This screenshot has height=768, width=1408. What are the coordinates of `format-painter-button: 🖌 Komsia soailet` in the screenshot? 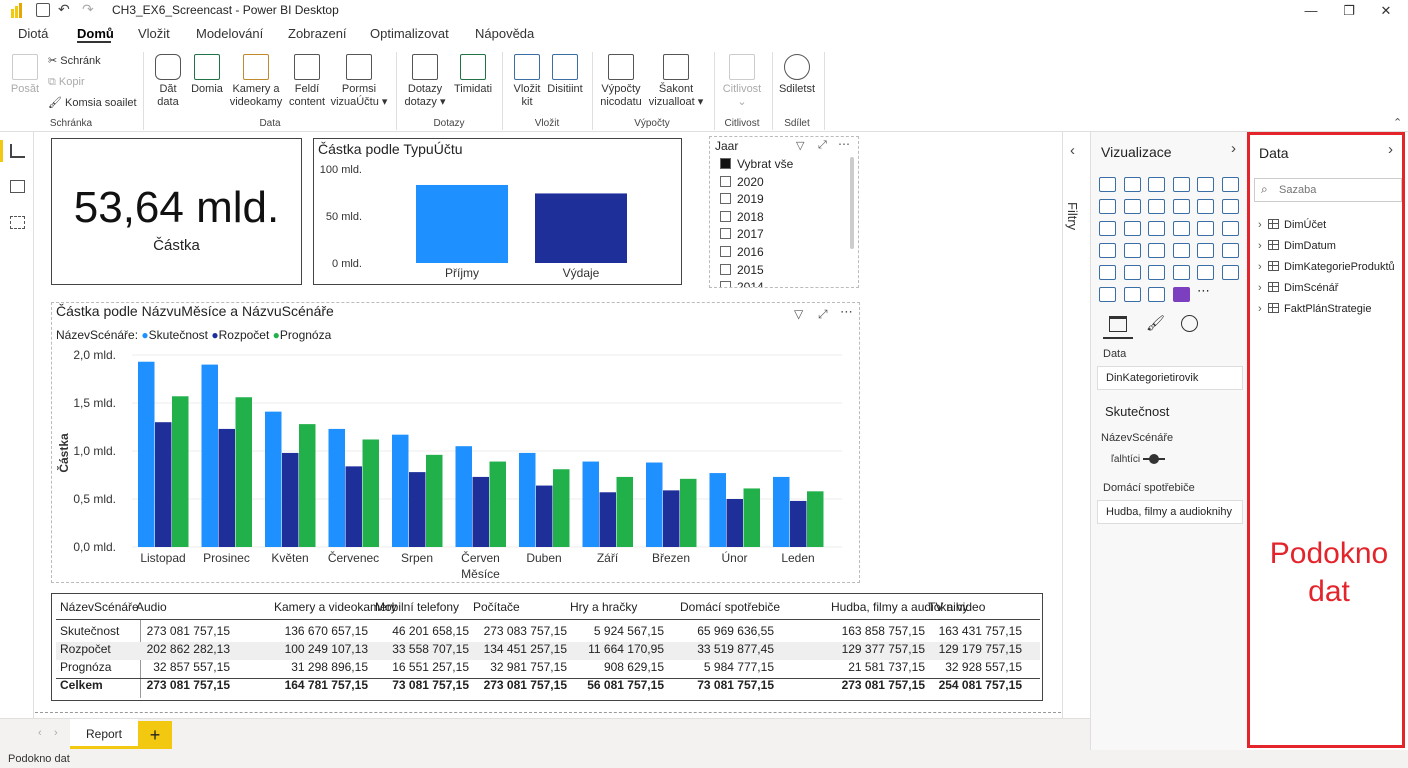 It's located at (92, 102).